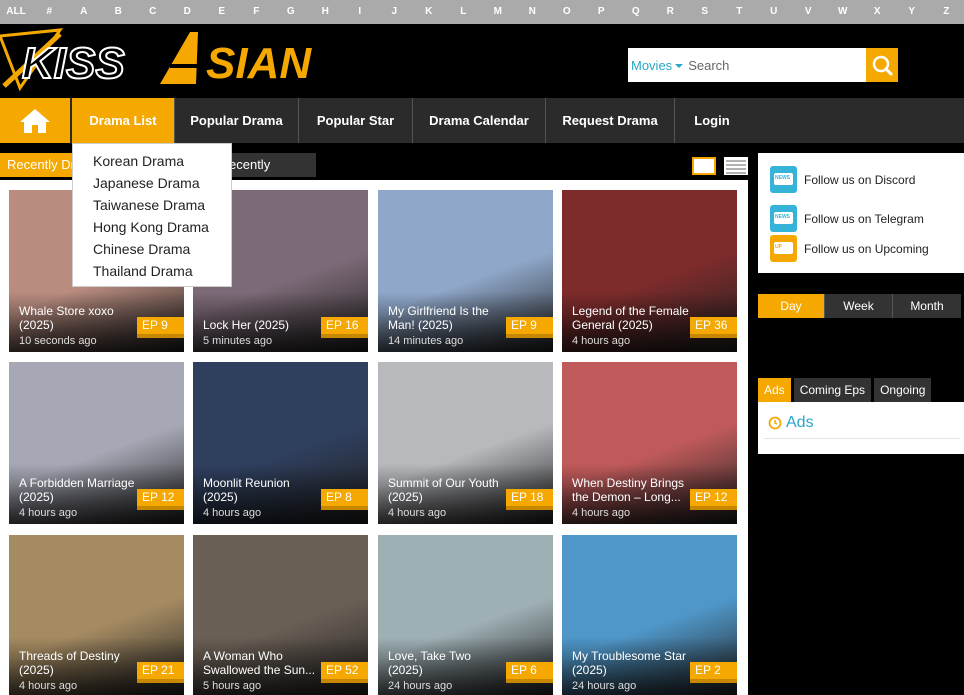 This screenshot has width=964, height=695. Describe the element at coordinates (783, 179) in the screenshot. I see `news-icon: NEWS` at that location.